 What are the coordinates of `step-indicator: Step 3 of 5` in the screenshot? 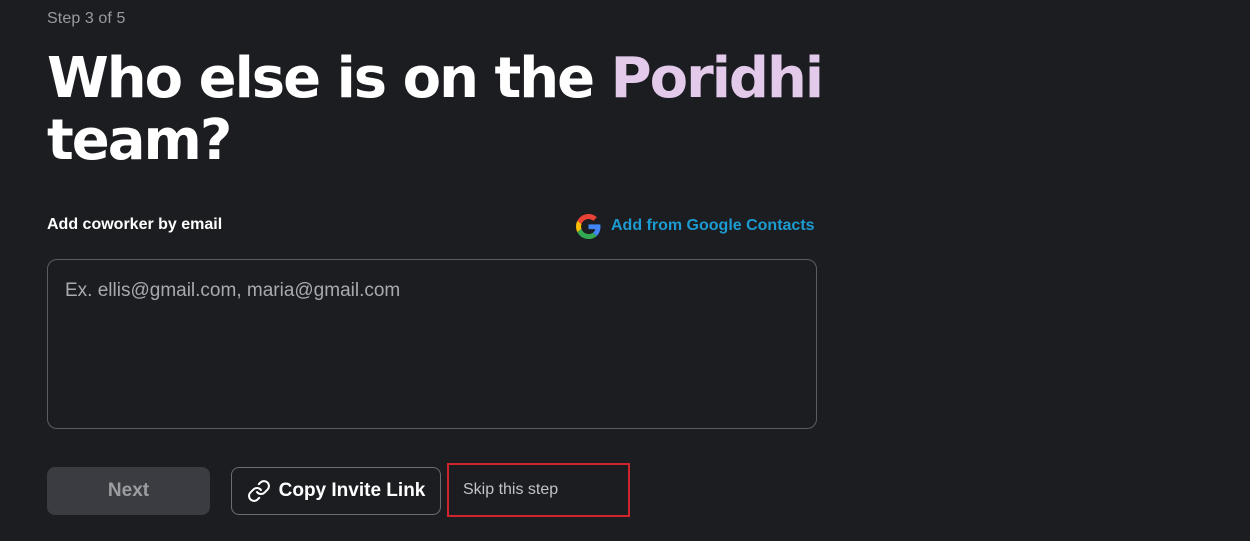 It's located at (86, 18).